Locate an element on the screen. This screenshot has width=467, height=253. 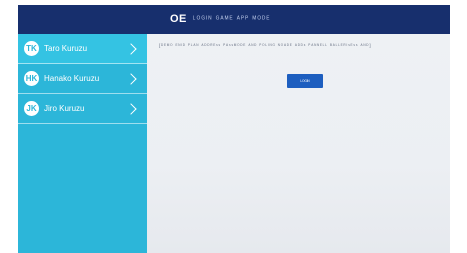
sidebar-item-hanako: HK Hanako Kuruzu is located at coordinates (82, 79).